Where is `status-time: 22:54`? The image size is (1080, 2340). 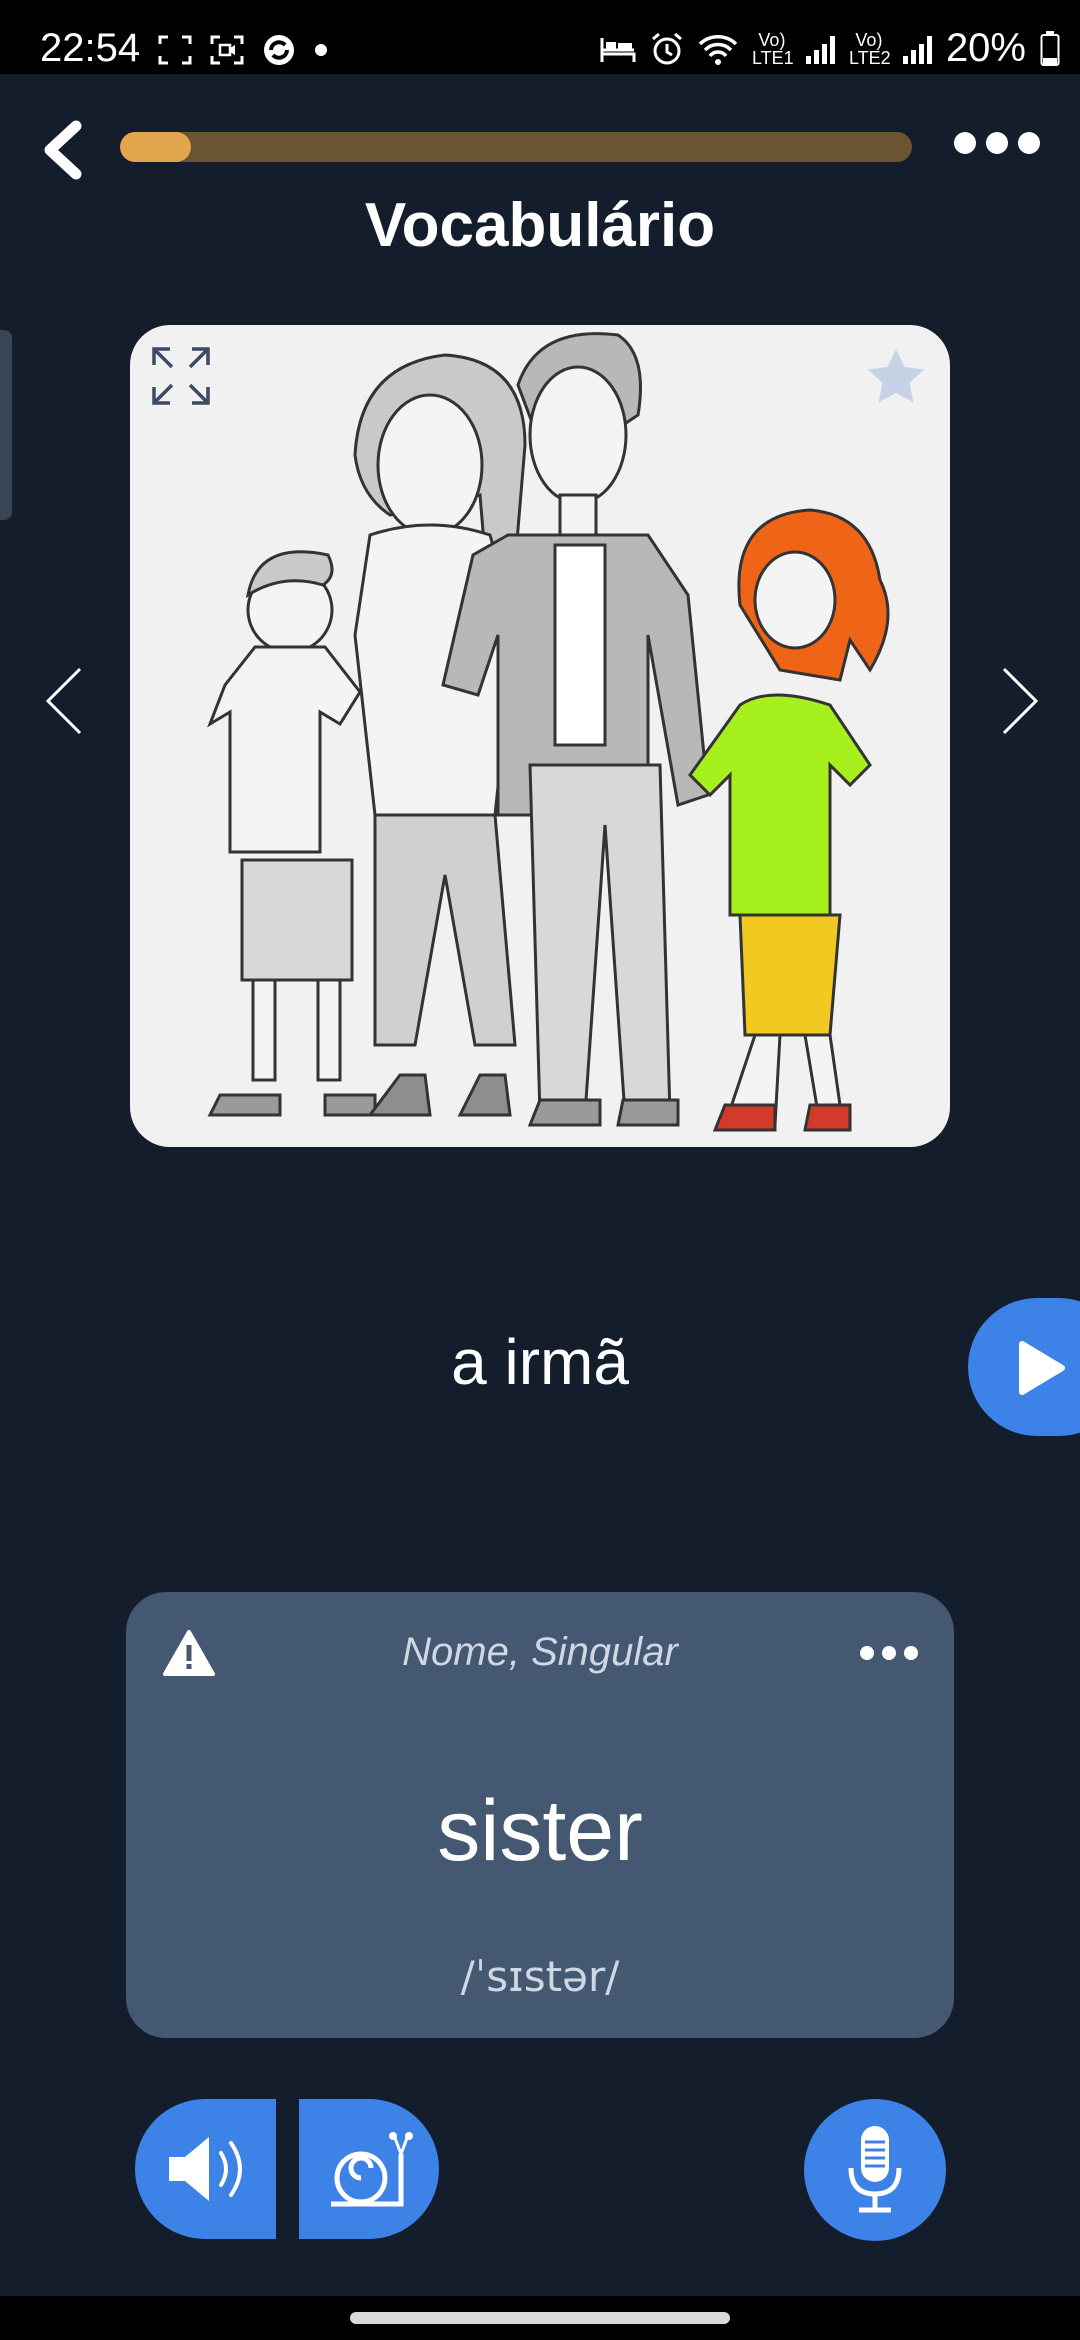
status-time: 22:54 is located at coordinates (90, 48).